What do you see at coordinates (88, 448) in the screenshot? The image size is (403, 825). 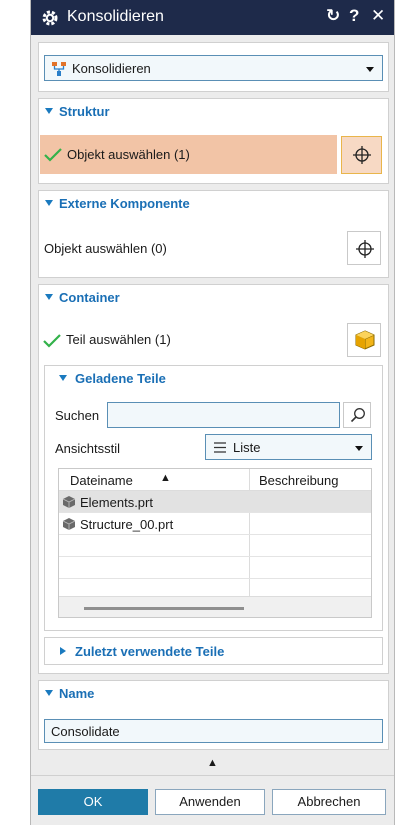 I see `view-style-label: Ansichtsstil` at bounding box center [88, 448].